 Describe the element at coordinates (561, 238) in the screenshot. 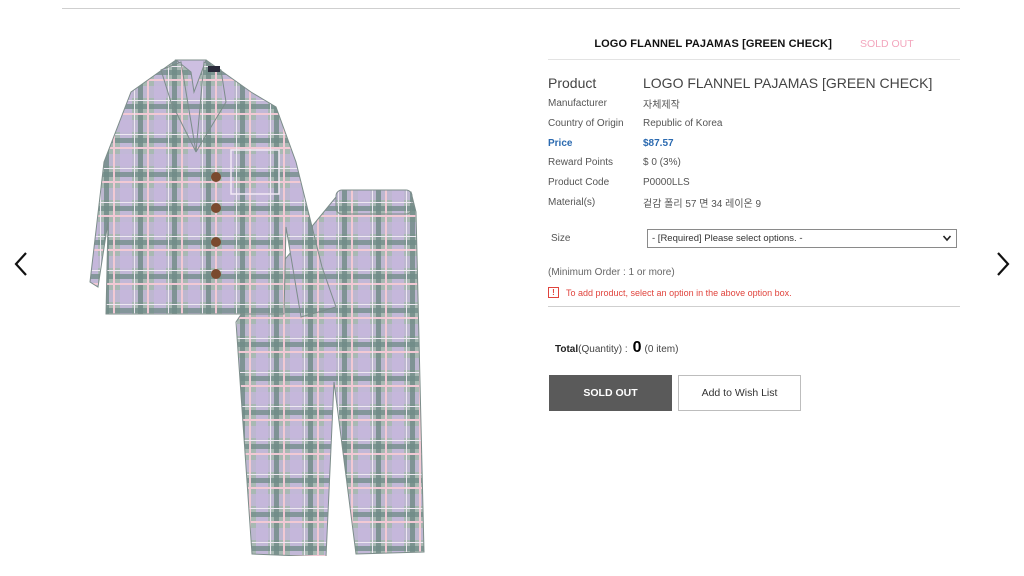

I see `size-label: Size` at that location.